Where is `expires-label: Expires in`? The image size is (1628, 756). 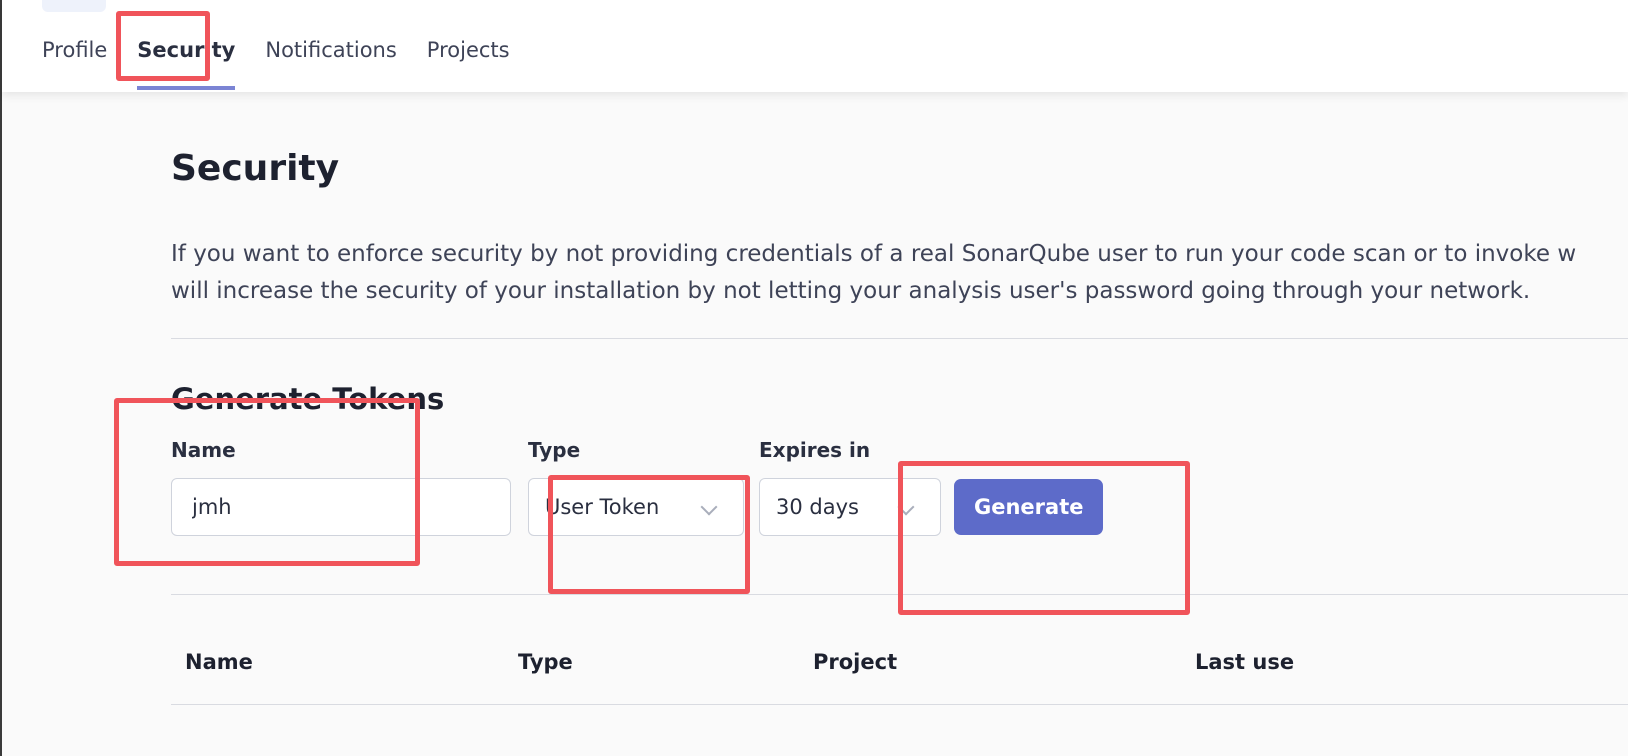
expires-label: Expires in is located at coordinates (815, 450).